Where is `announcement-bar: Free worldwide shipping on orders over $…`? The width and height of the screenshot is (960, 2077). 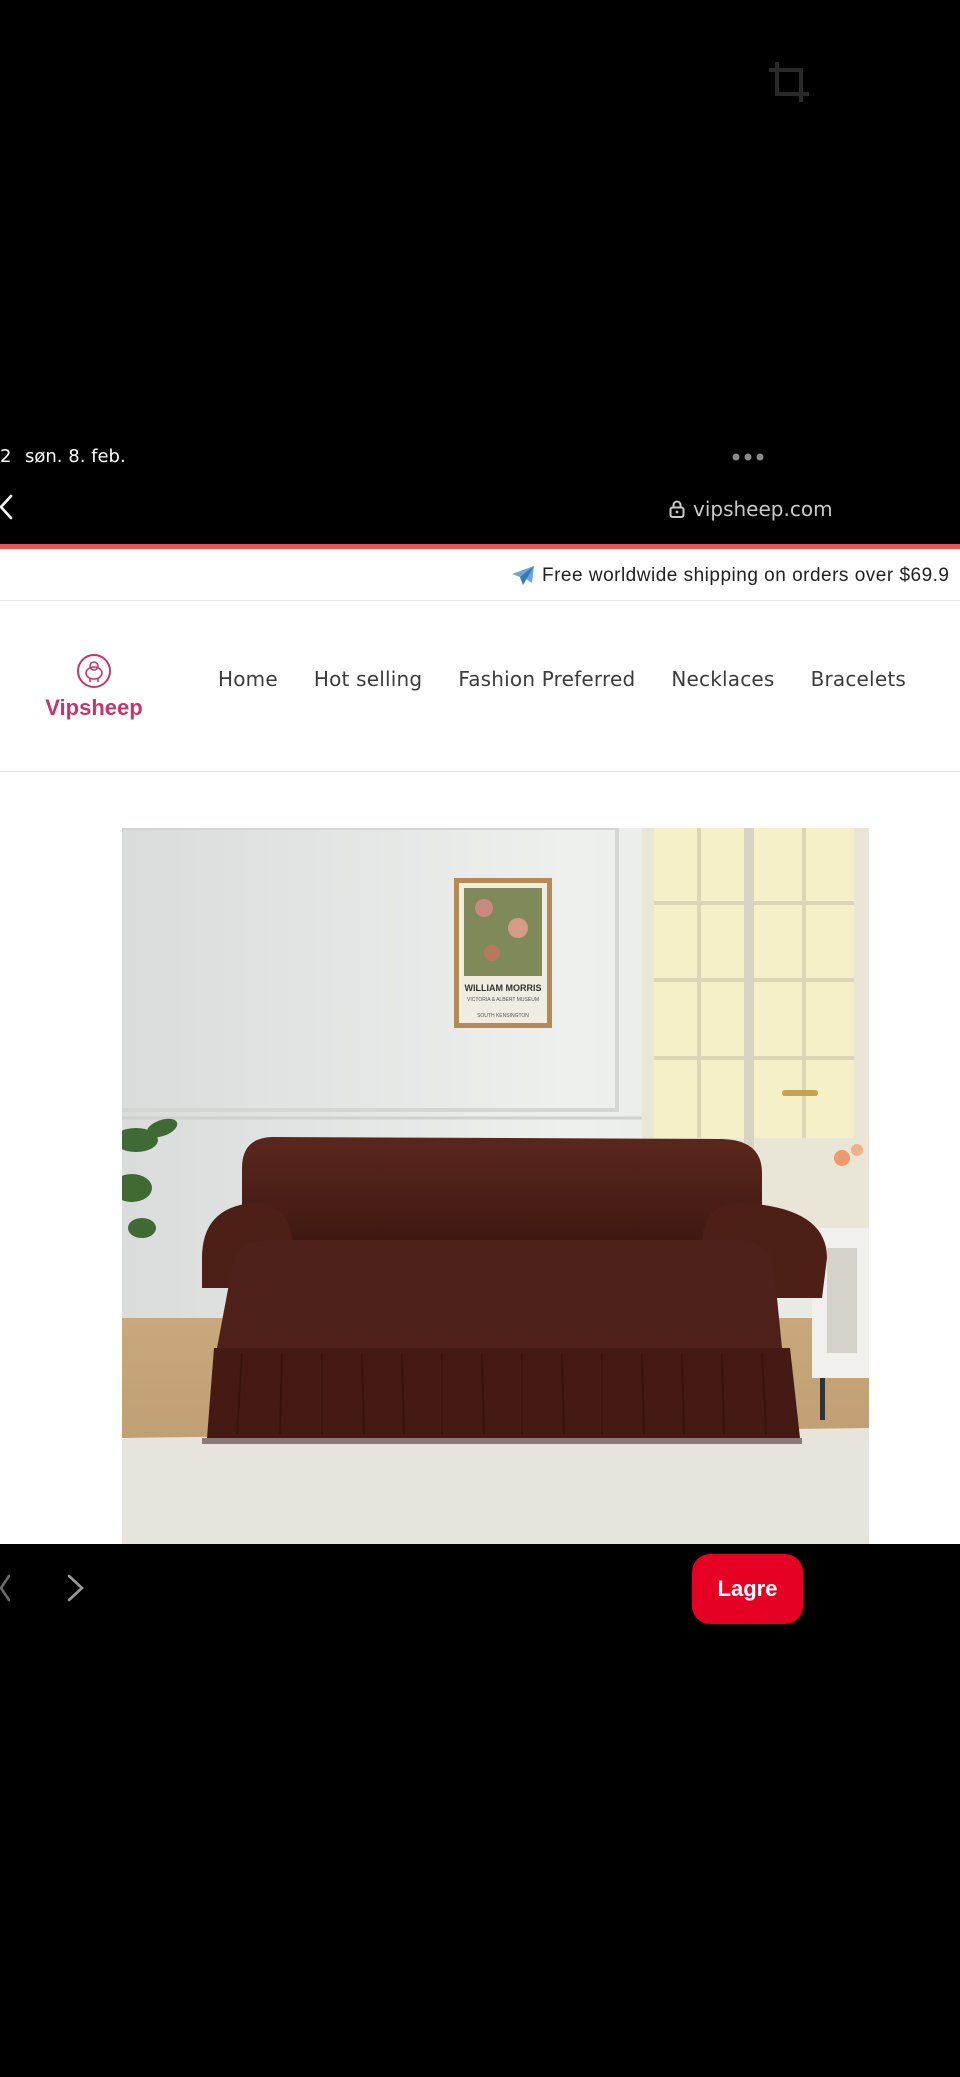
announcement-bar: Free worldwide shipping on orders over $… is located at coordinates (480, 573).